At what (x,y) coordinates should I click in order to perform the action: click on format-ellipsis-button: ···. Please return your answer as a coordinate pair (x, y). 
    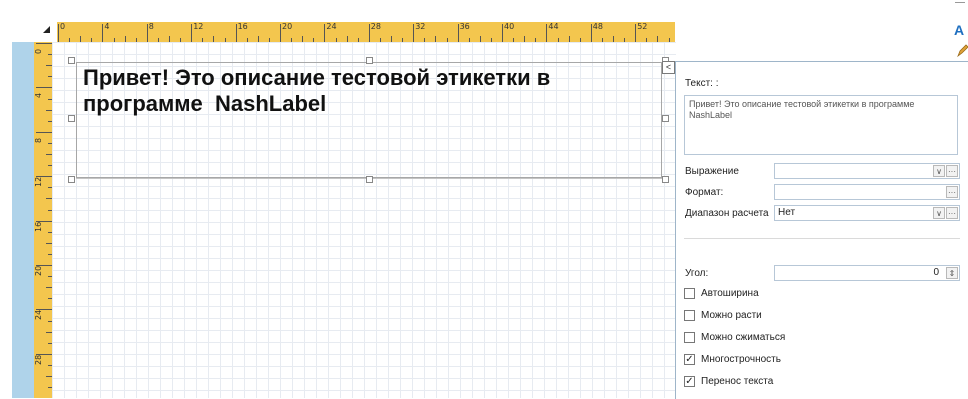
    Looking at the image, I should click on (952, 192).